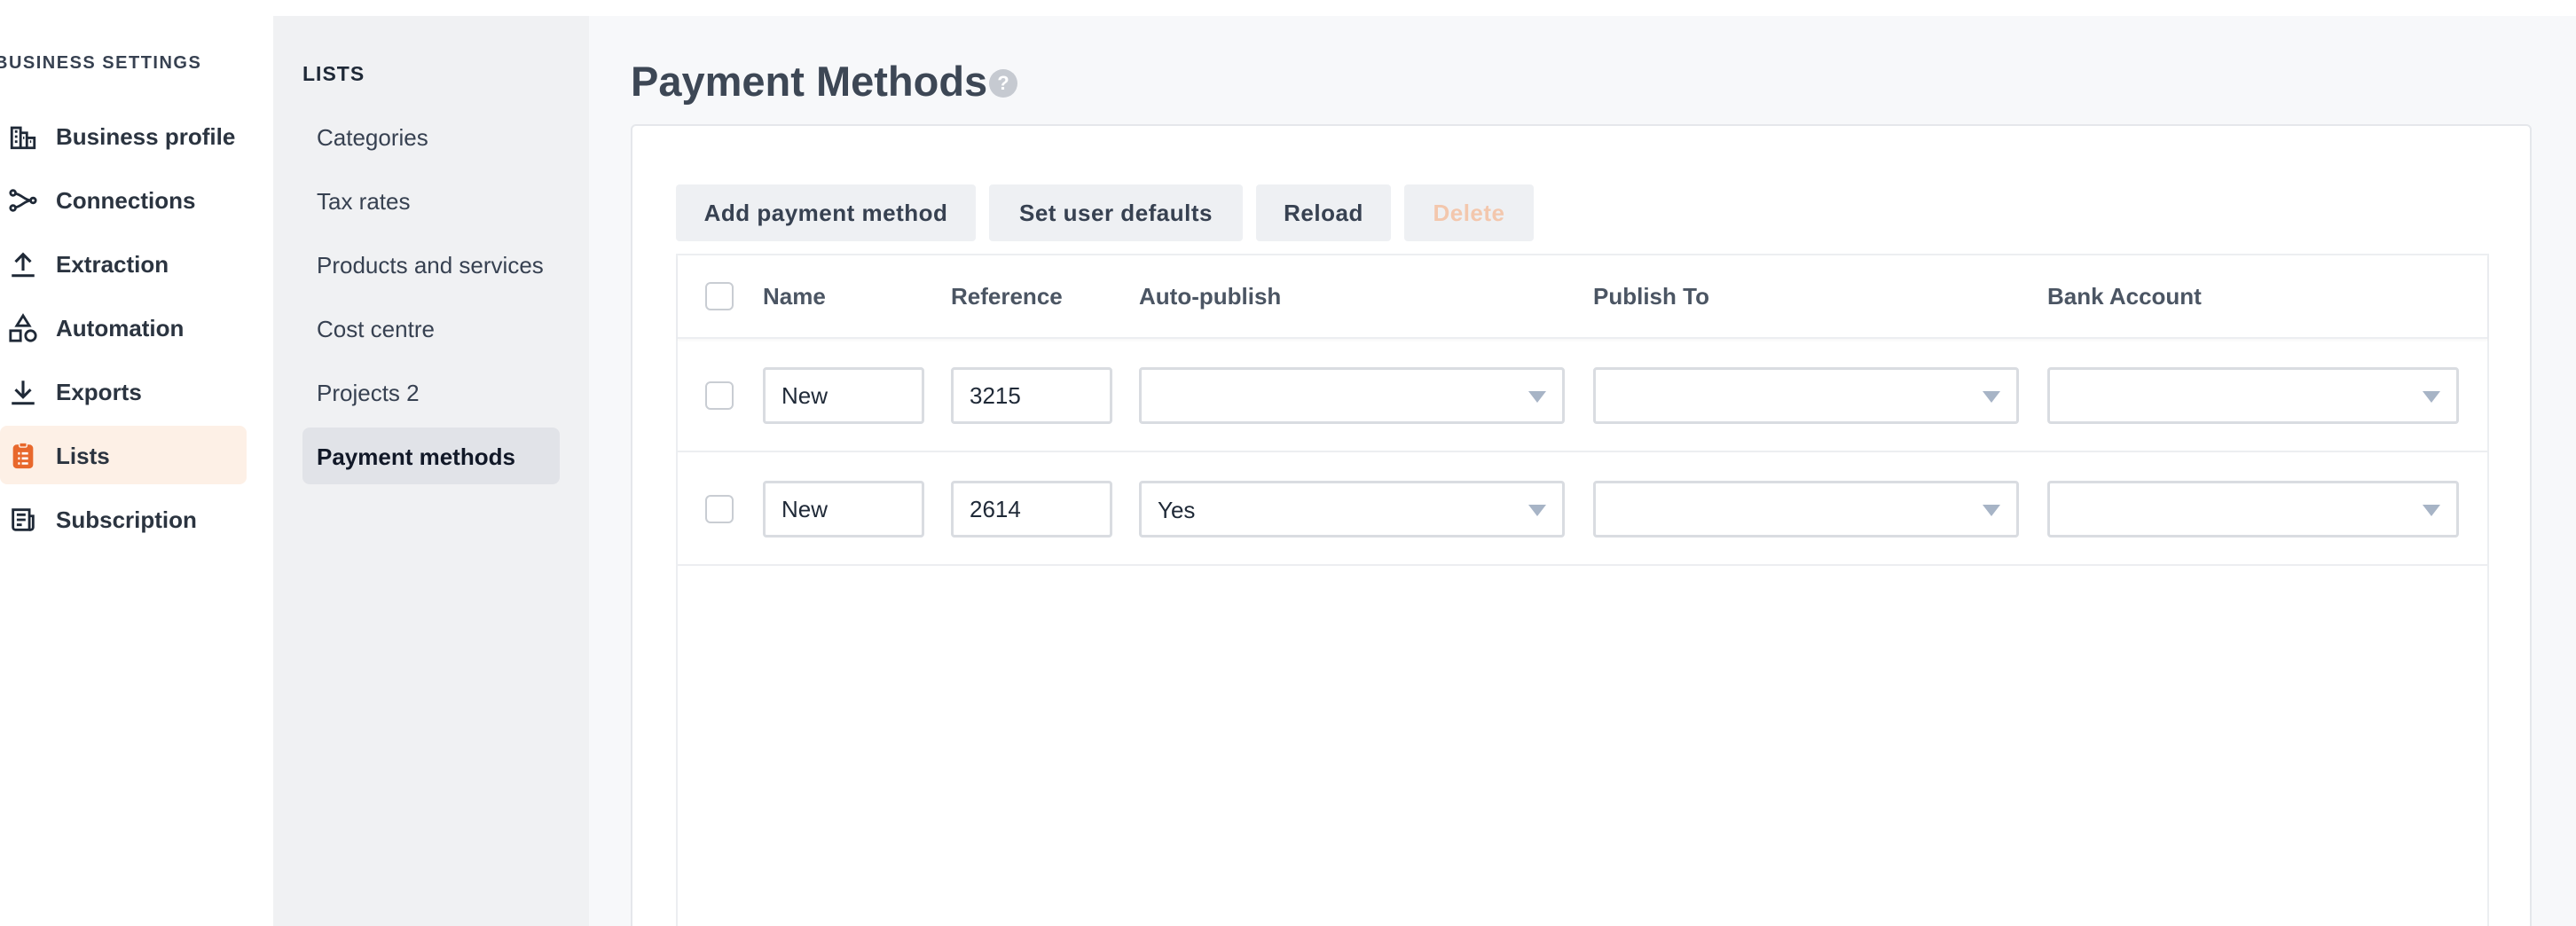 The height and width of the screenshot is (926, 2576). I want to click on sidebar-item-business-profile: Business profile, so click(123, 135).